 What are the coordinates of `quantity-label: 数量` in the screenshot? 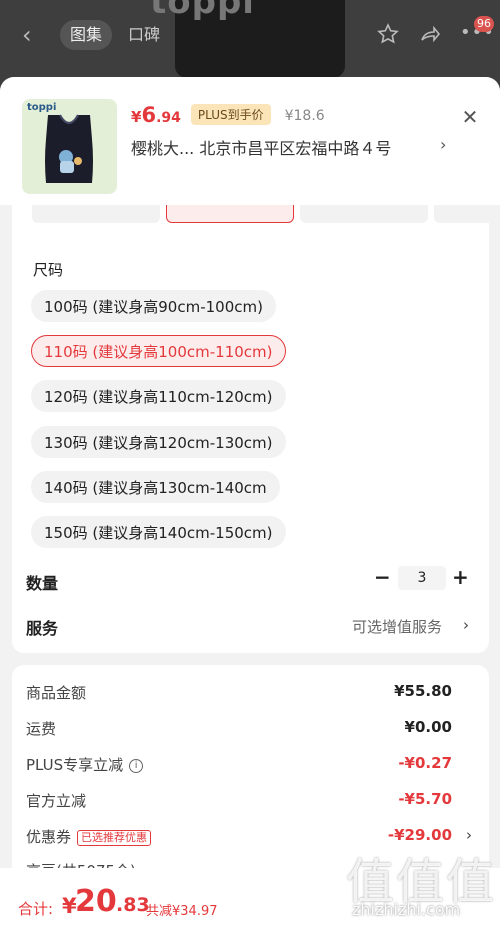 It's located at (42, 583).